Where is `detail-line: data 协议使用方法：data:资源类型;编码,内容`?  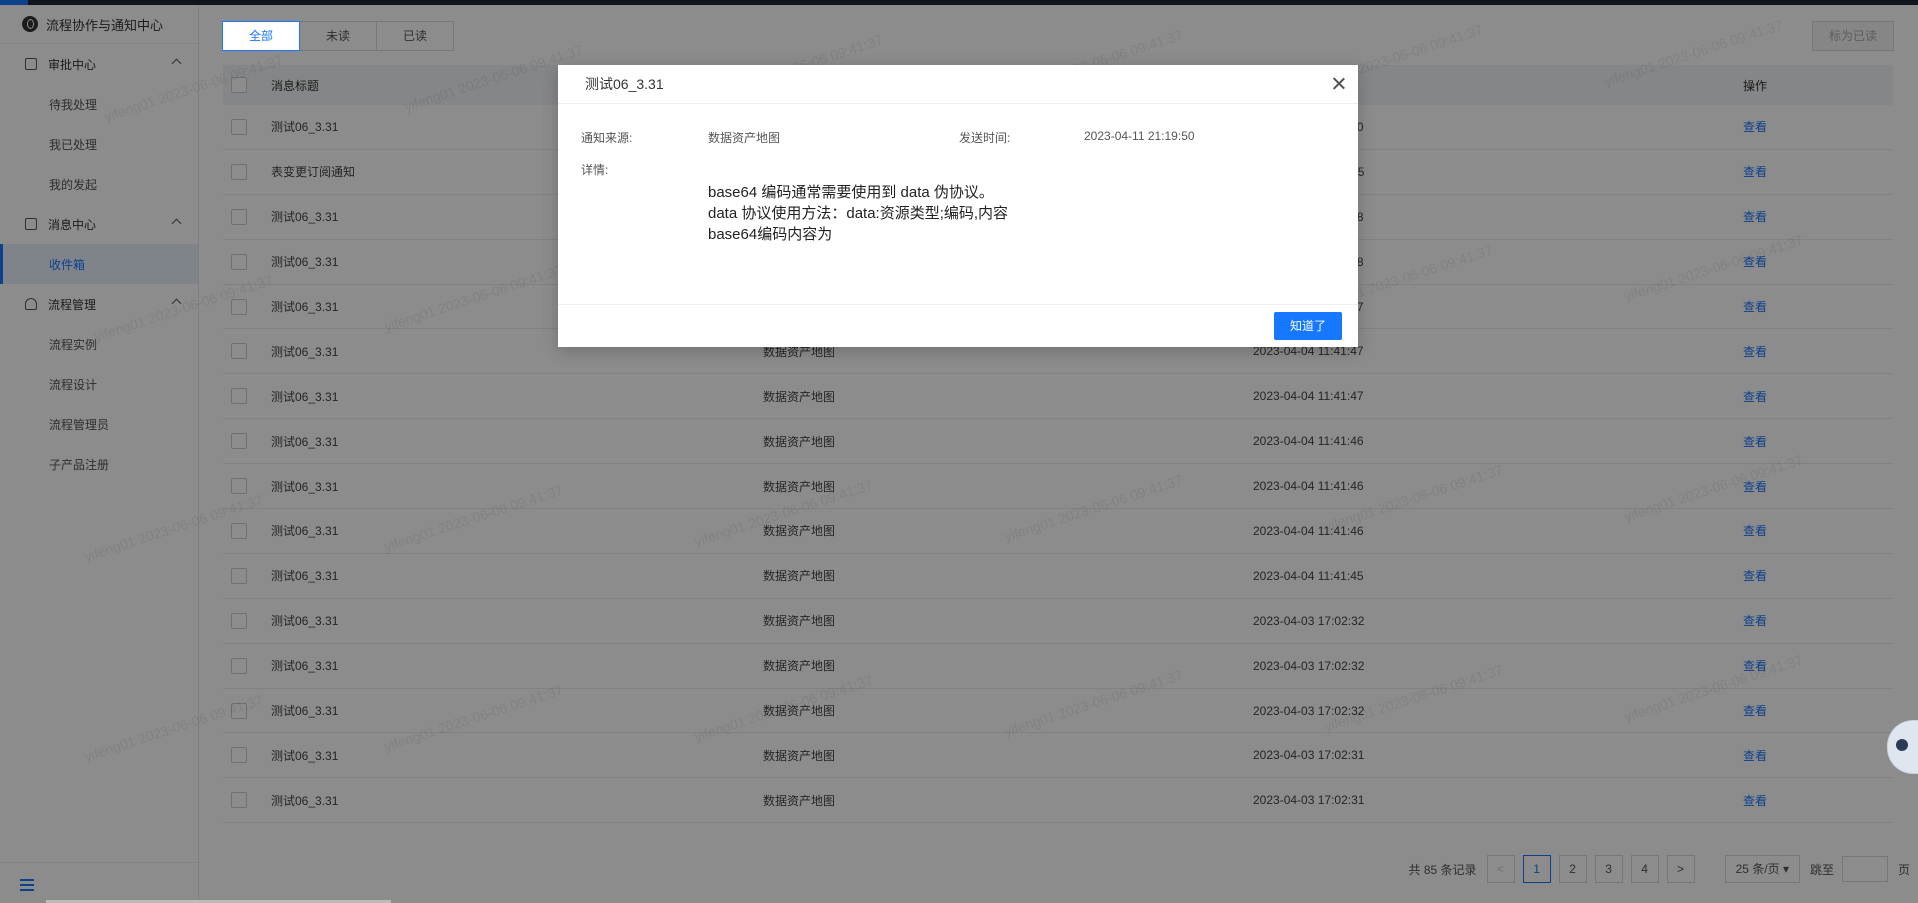 detail-line: data 协议使用方法：data:资源类型;编码,内容 is located at coordinates (858, 213).